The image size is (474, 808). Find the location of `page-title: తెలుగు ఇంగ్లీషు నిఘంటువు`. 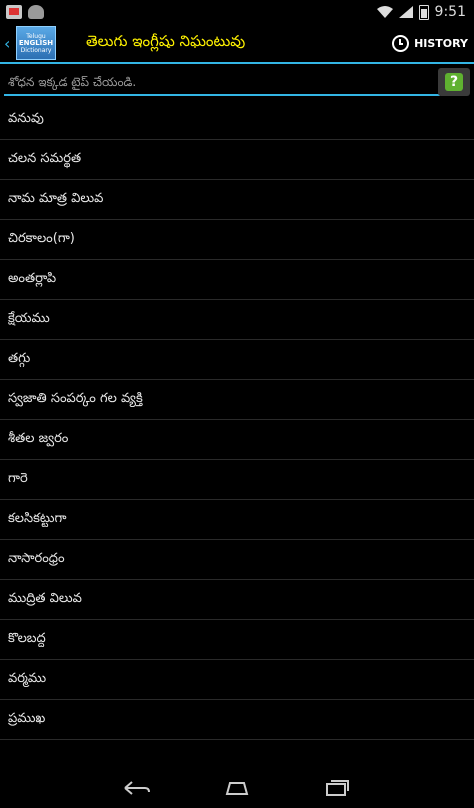

page-title: తెలుగు ఇంగ్లీషు నిఘంటువు is located at coordinates (166, 41).